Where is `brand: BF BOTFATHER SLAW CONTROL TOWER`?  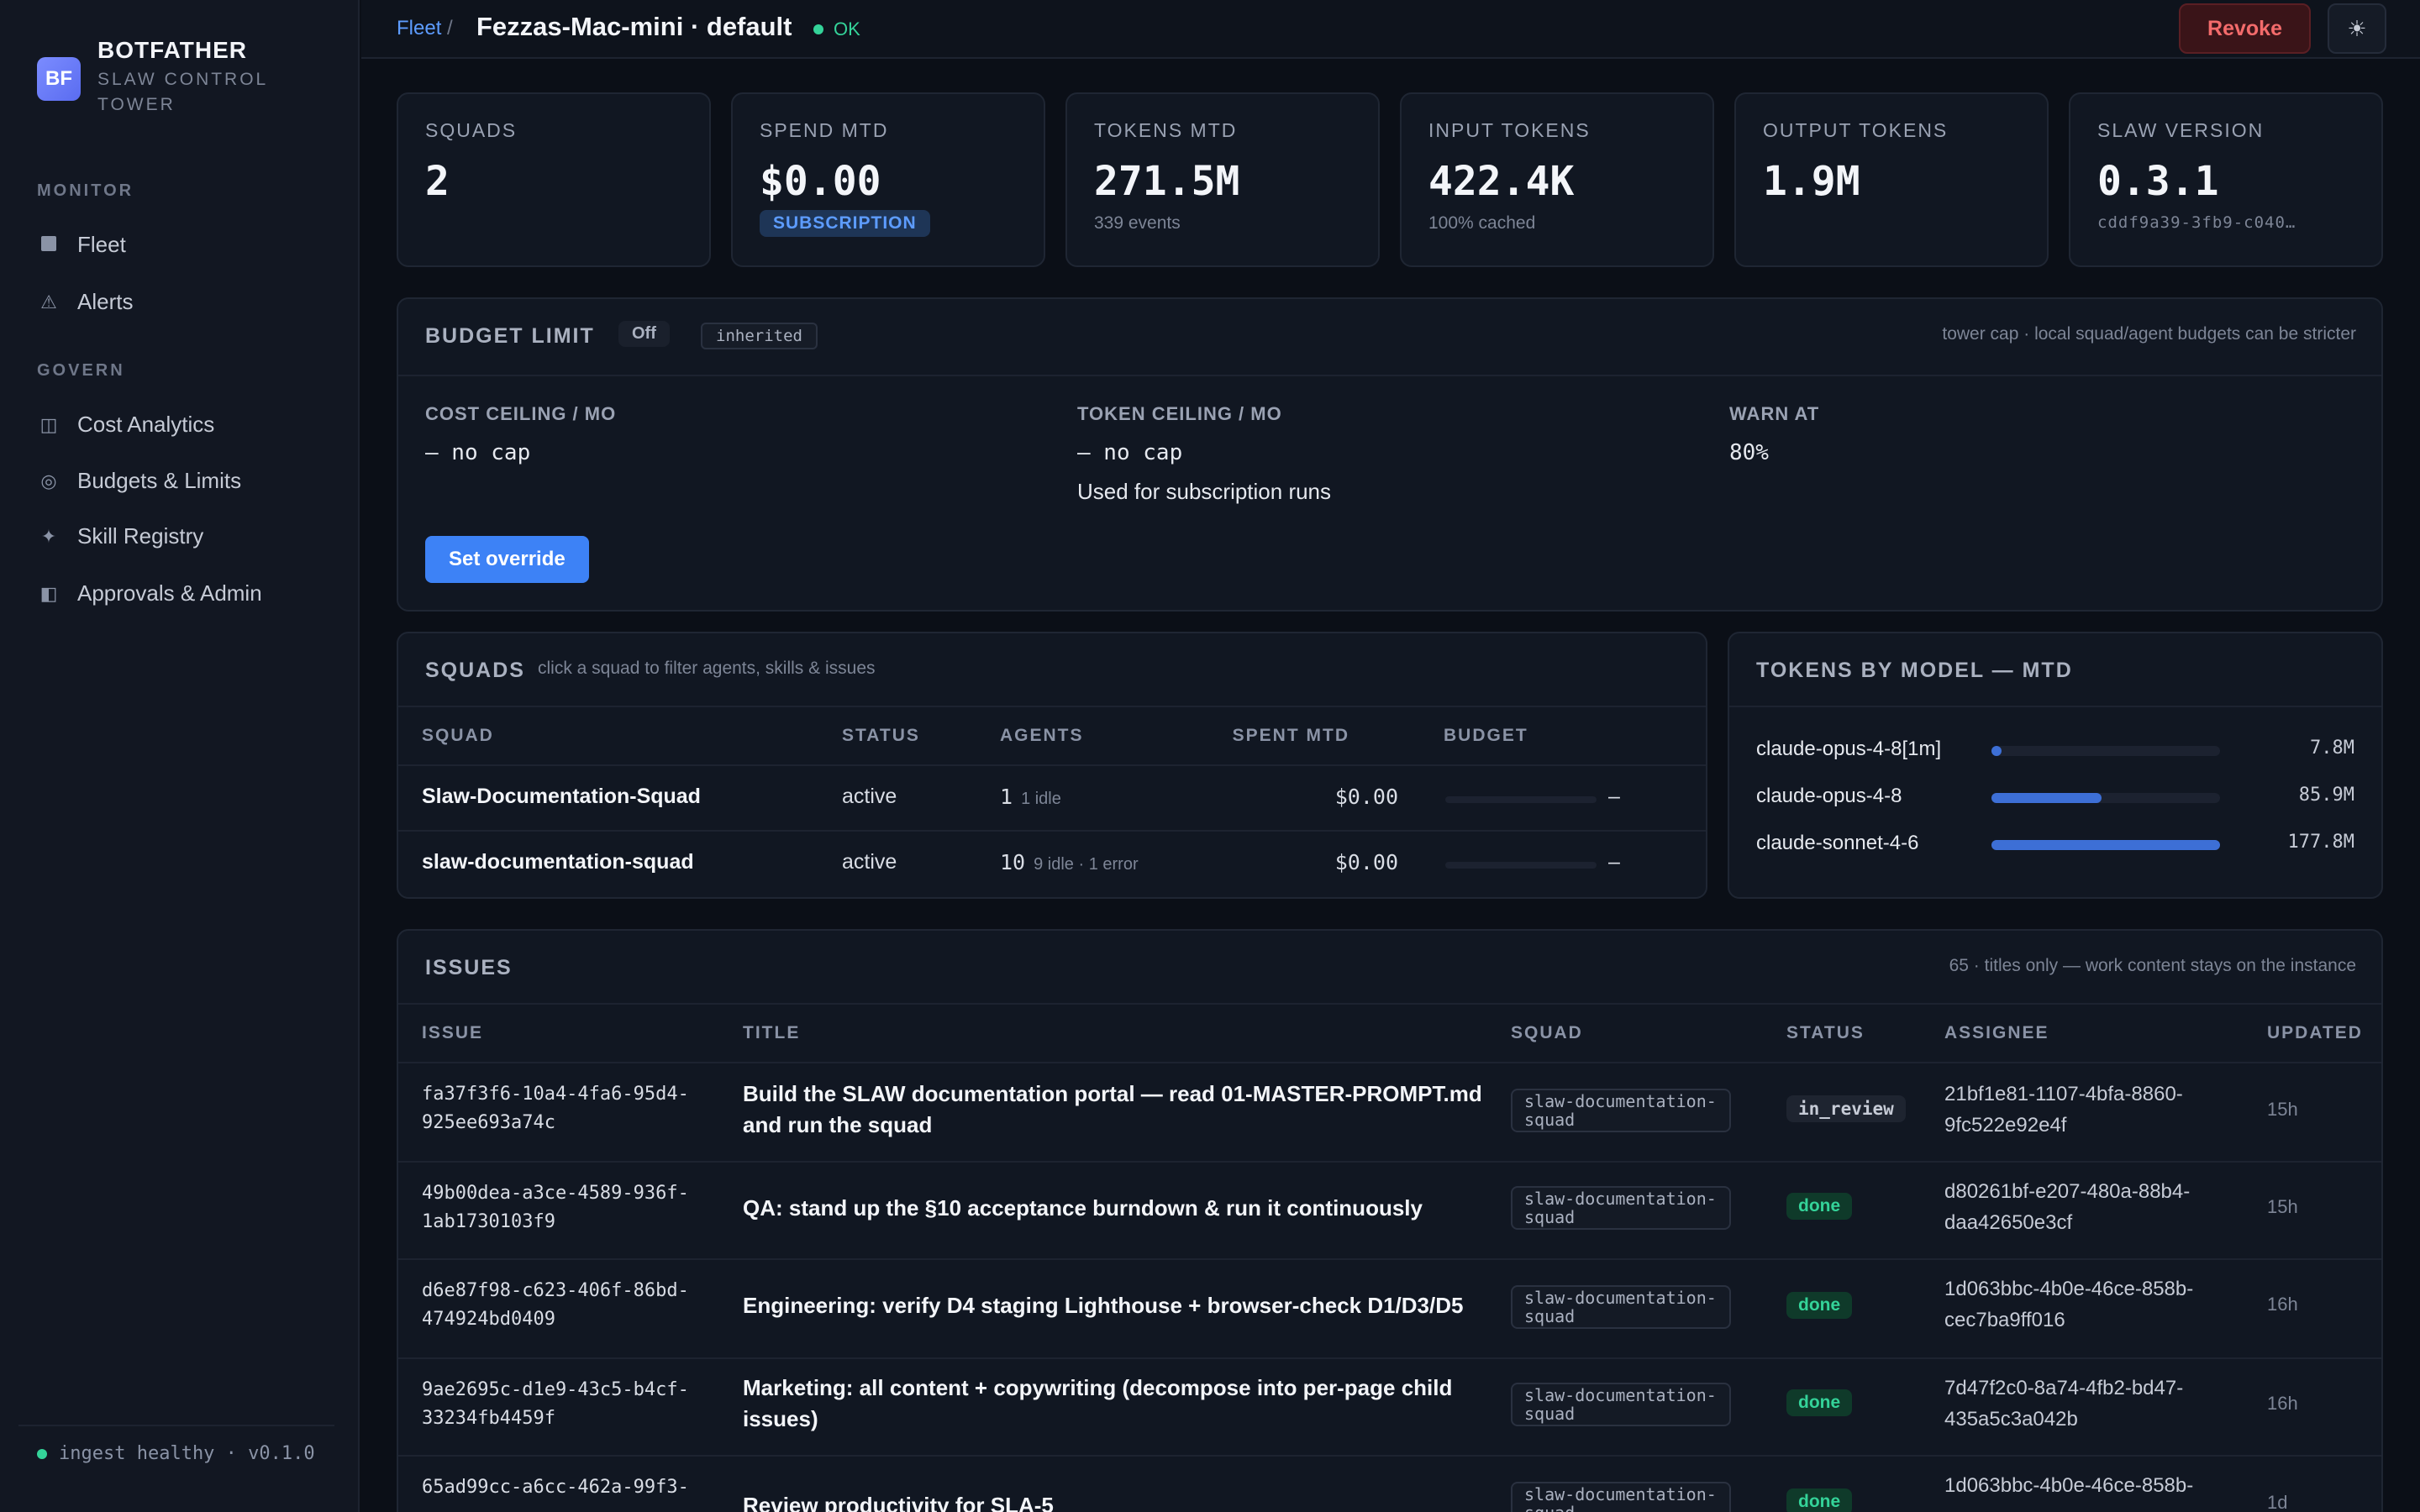 brand: BF BOTFATHER SLAW CONTROL TOWER is located at coordinates (159, 77).